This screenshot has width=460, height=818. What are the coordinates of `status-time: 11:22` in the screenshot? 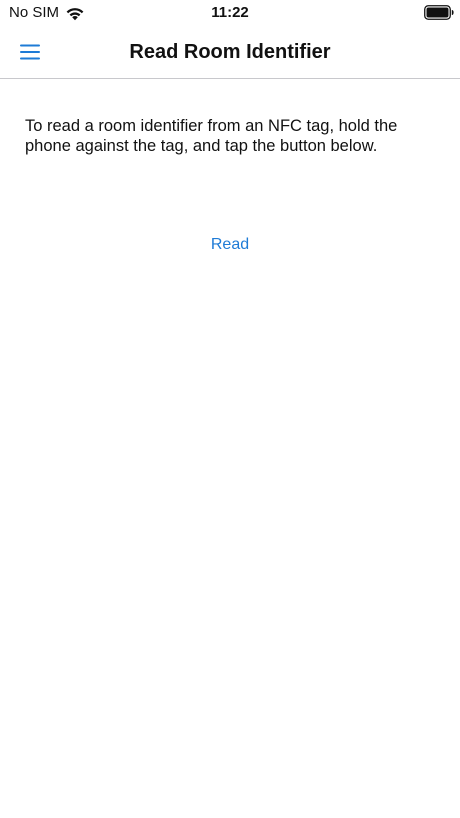 It's located at (230, 12).